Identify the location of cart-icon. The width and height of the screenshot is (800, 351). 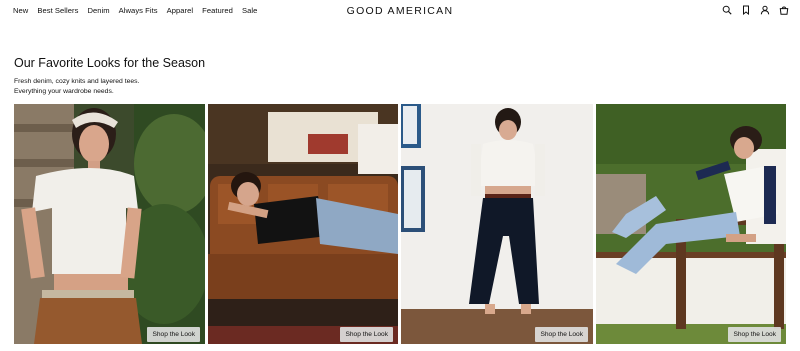
(784, 10).